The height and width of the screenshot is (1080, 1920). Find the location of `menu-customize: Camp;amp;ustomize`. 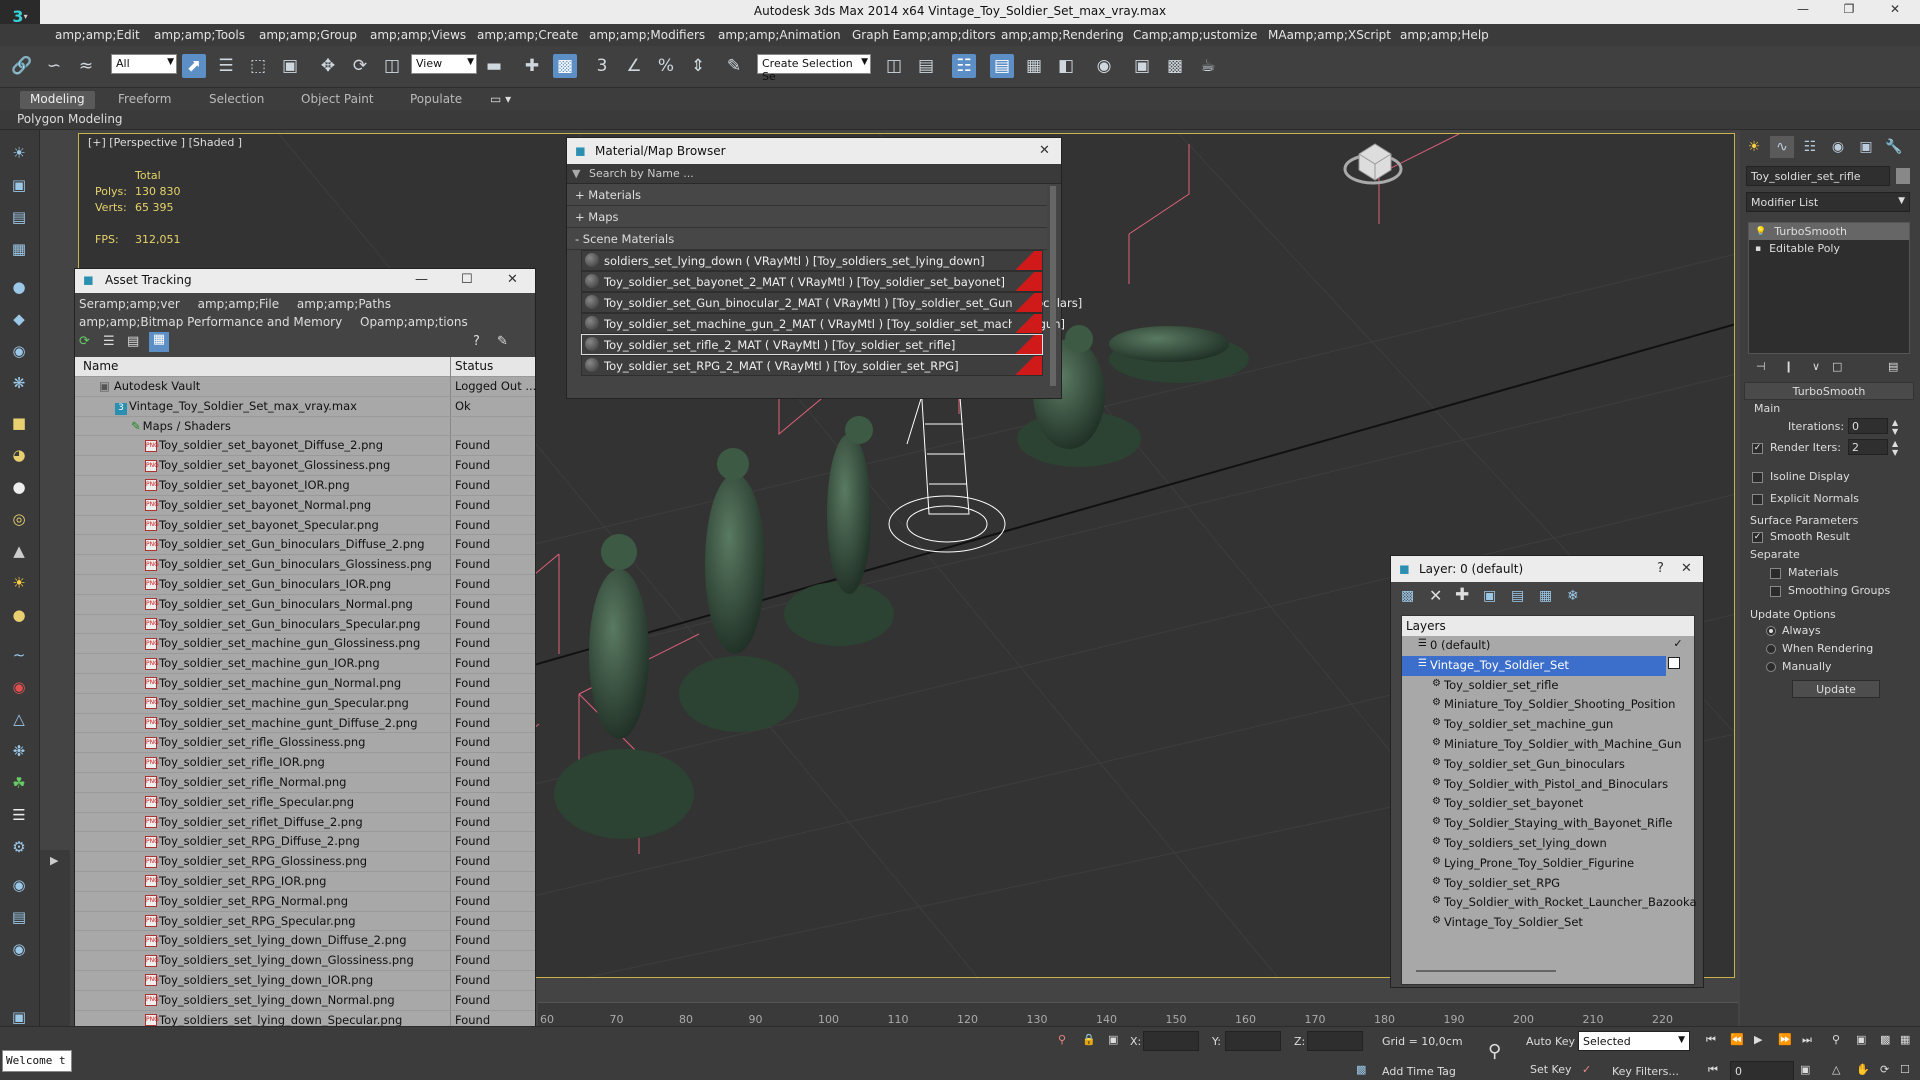

menu-customize: Camp;amp;ustomize is located at coordinates (1195, 35).